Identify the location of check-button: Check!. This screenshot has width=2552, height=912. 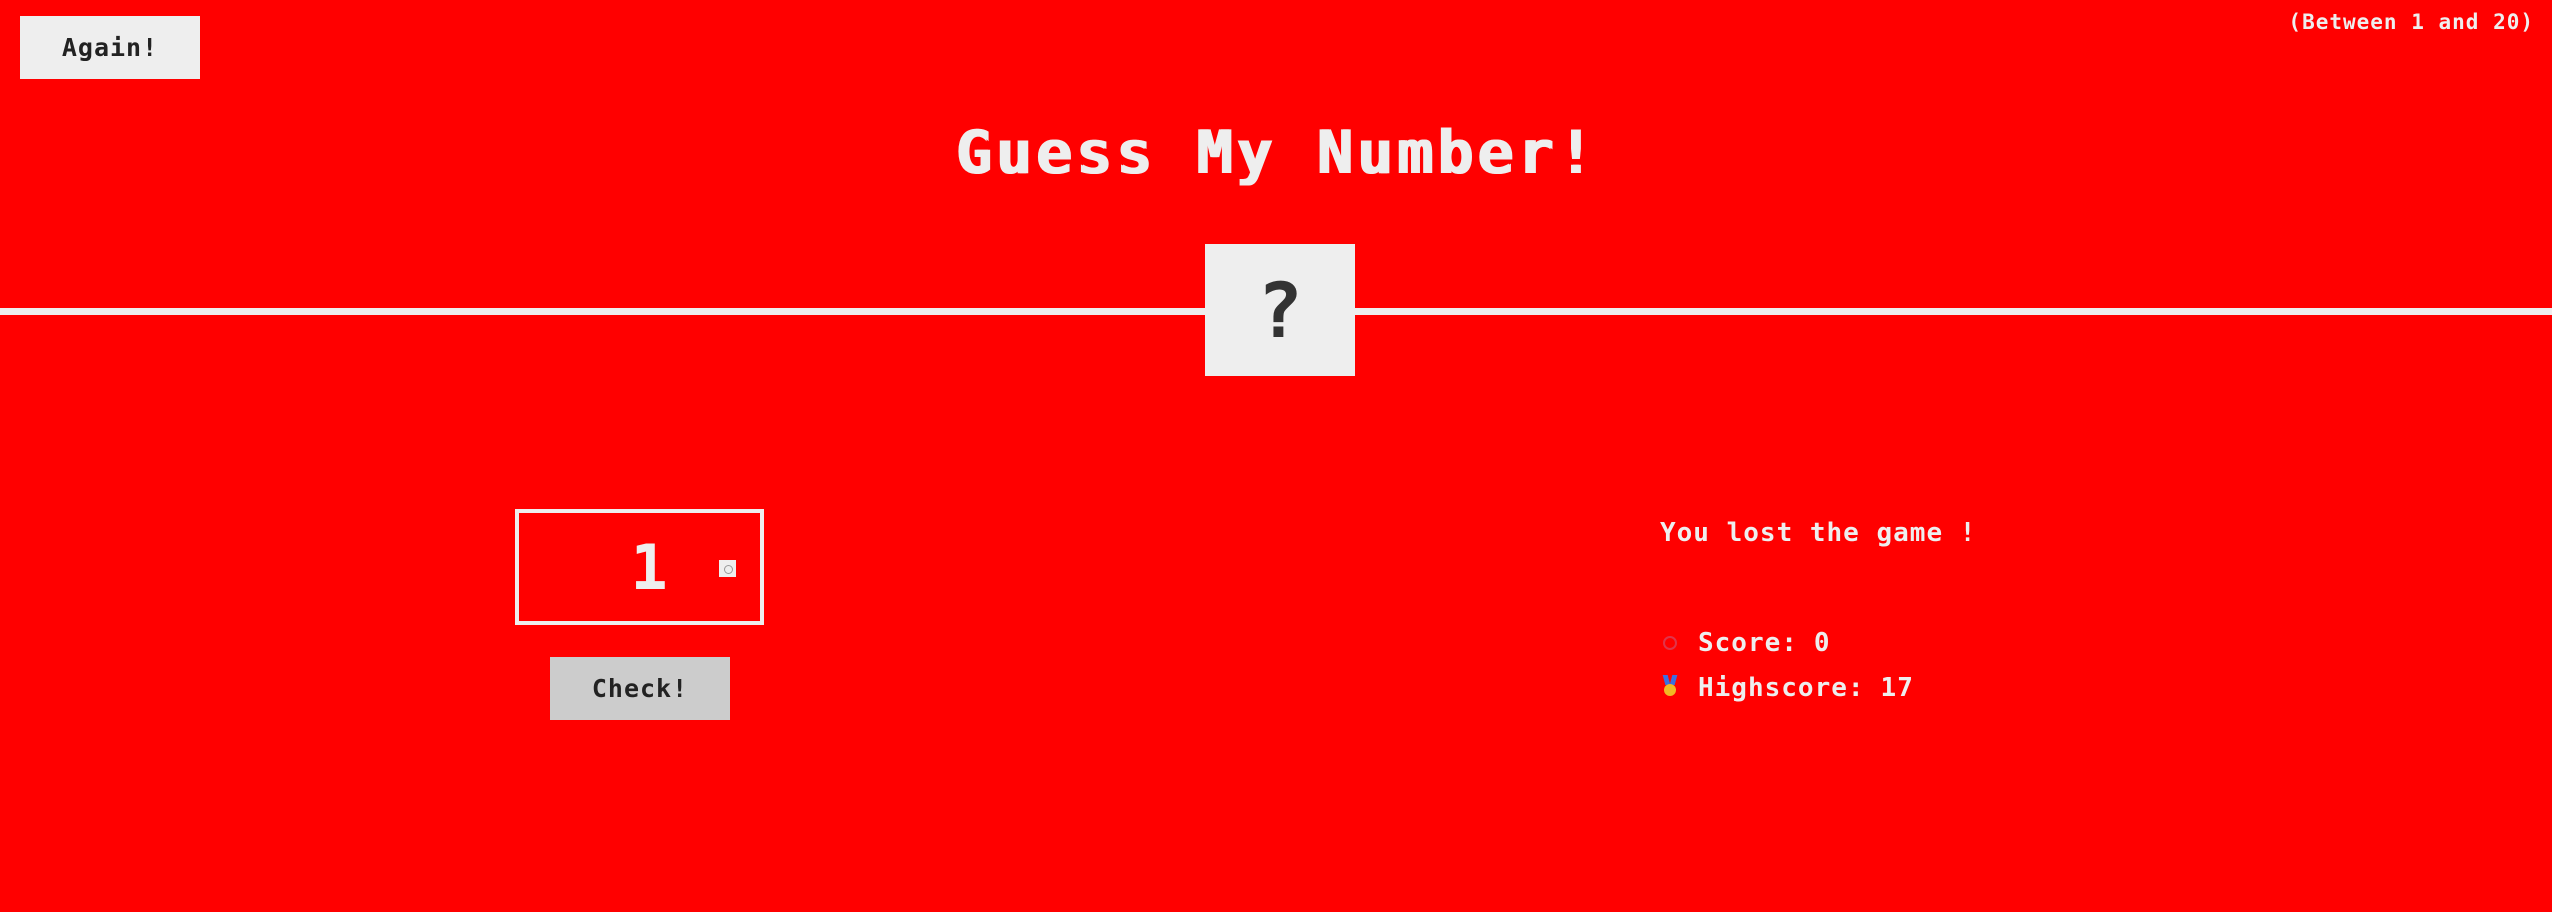
(640, 688).